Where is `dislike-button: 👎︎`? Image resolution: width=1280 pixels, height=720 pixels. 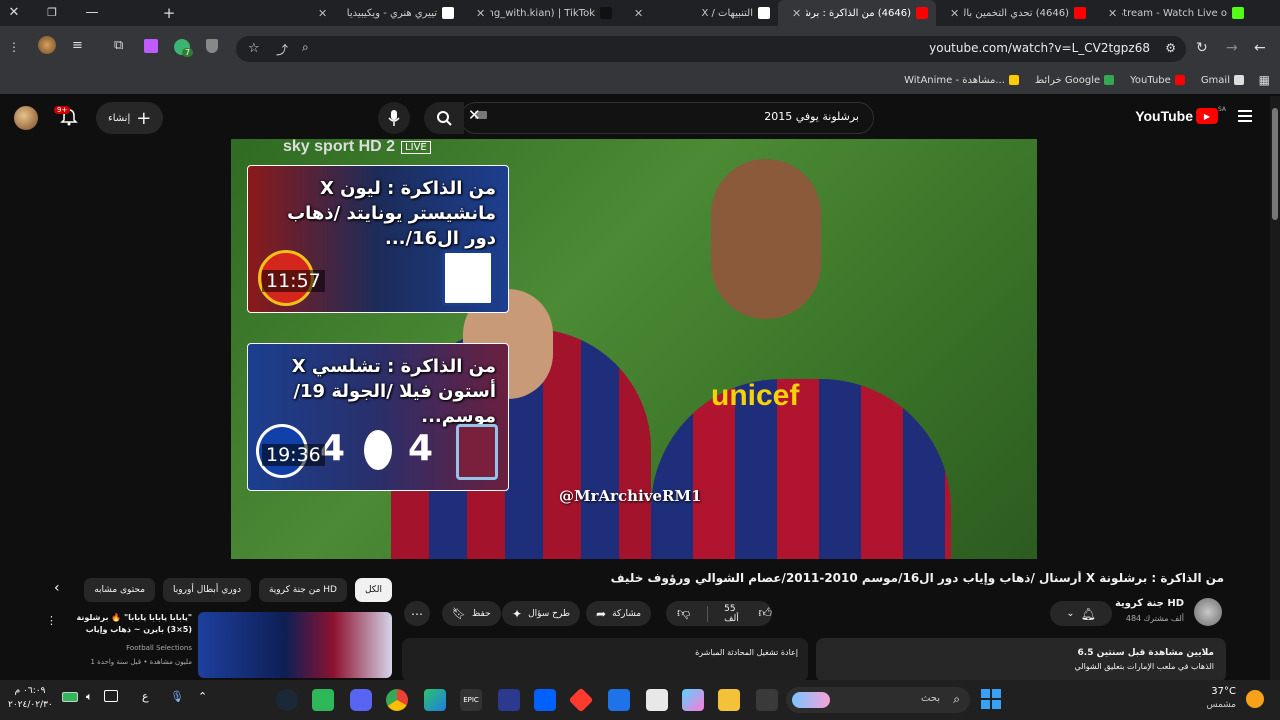
dislike-button: 👎︎ is located at coordinates (683, 613).